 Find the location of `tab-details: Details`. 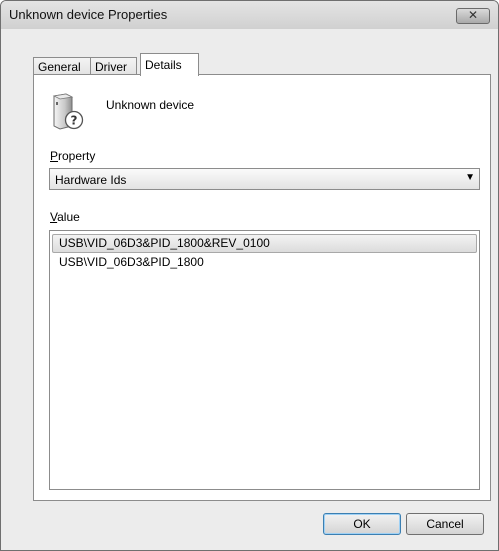

tab-details: Details is located at coordinates (169, 64).